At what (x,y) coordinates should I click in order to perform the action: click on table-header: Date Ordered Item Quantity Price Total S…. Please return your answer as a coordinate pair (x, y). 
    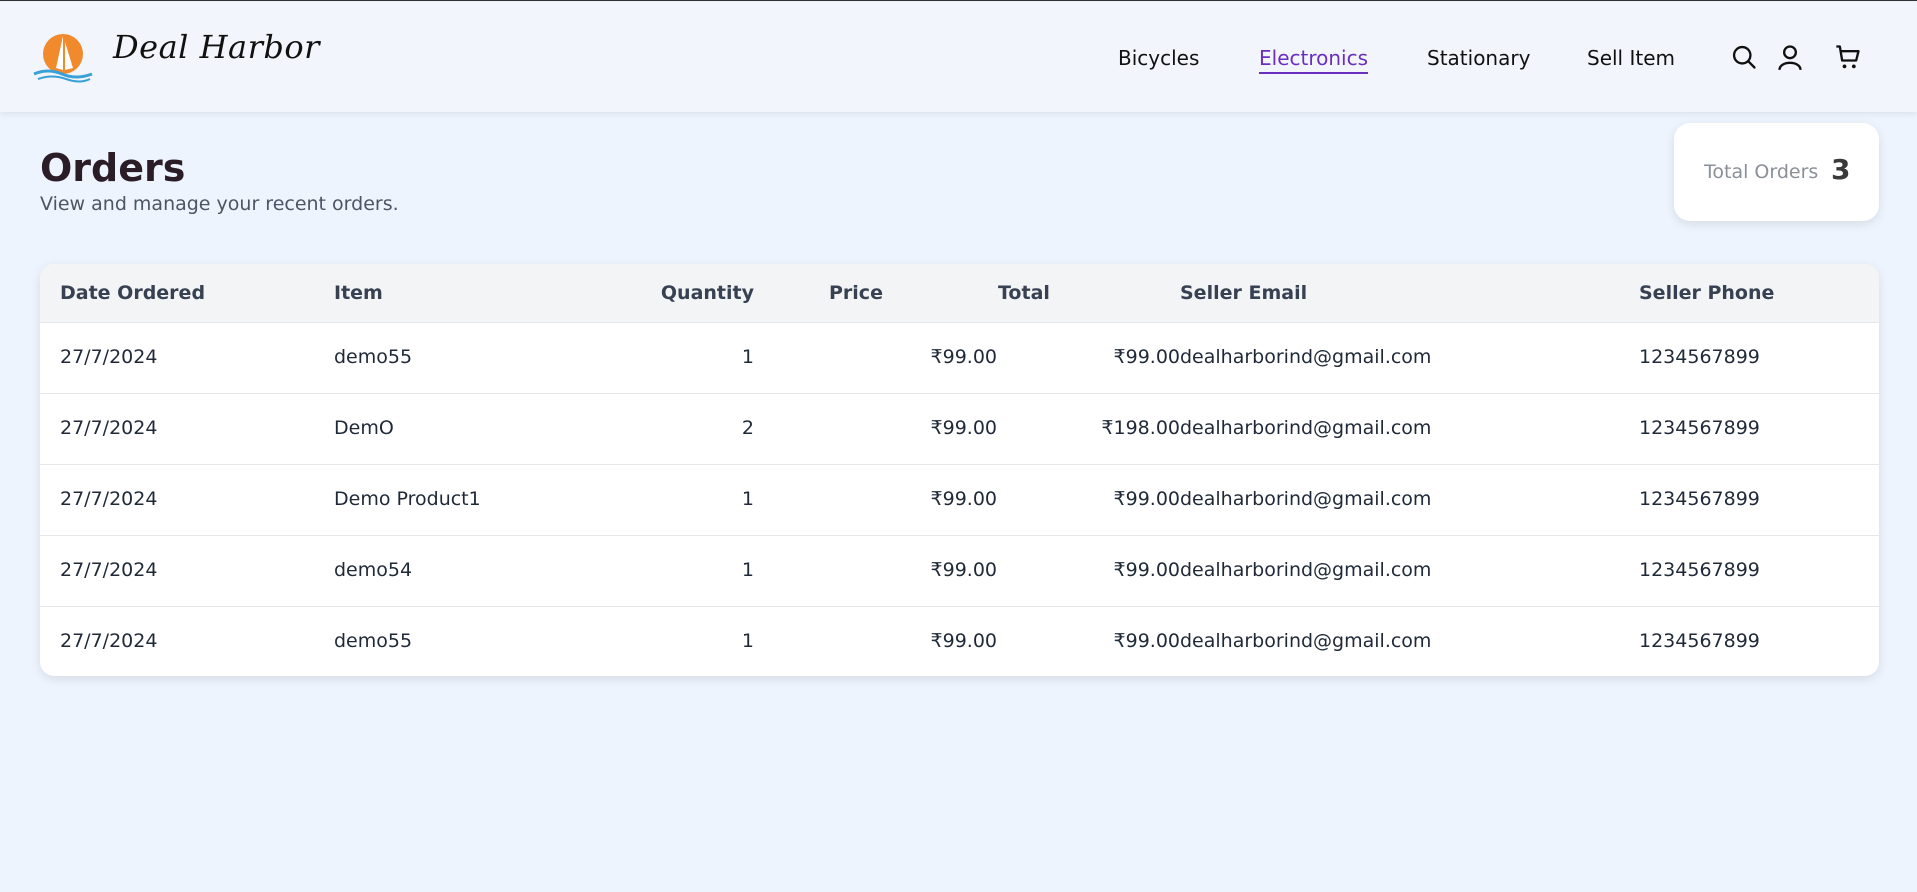
    Looking at the image, I should click on (959, 293).